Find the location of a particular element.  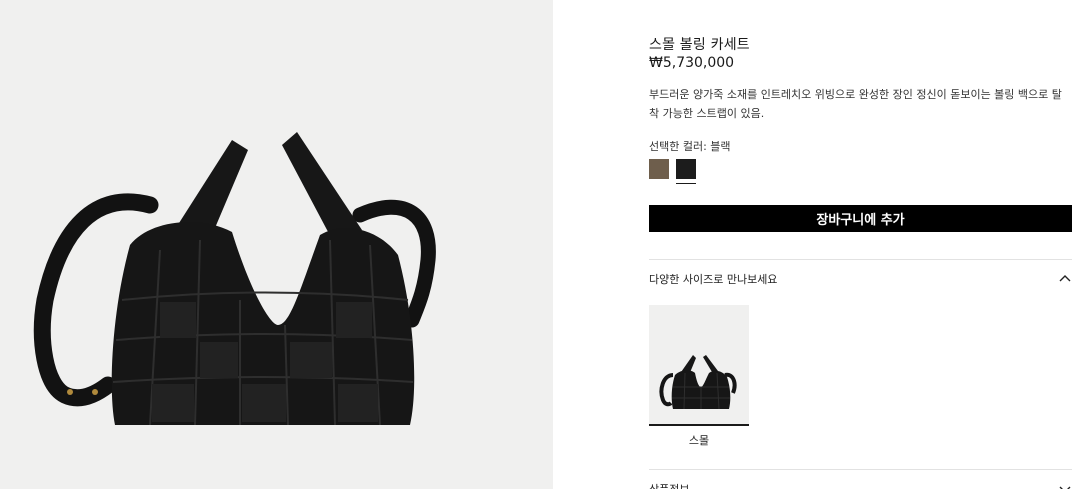

info-accordion-label: 상품정보 is located at coordinates (669, 485).